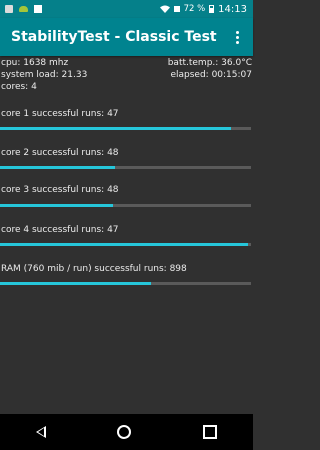  I want to click on core-4-label: core 4 successful runs: 47, so click(60, 230).